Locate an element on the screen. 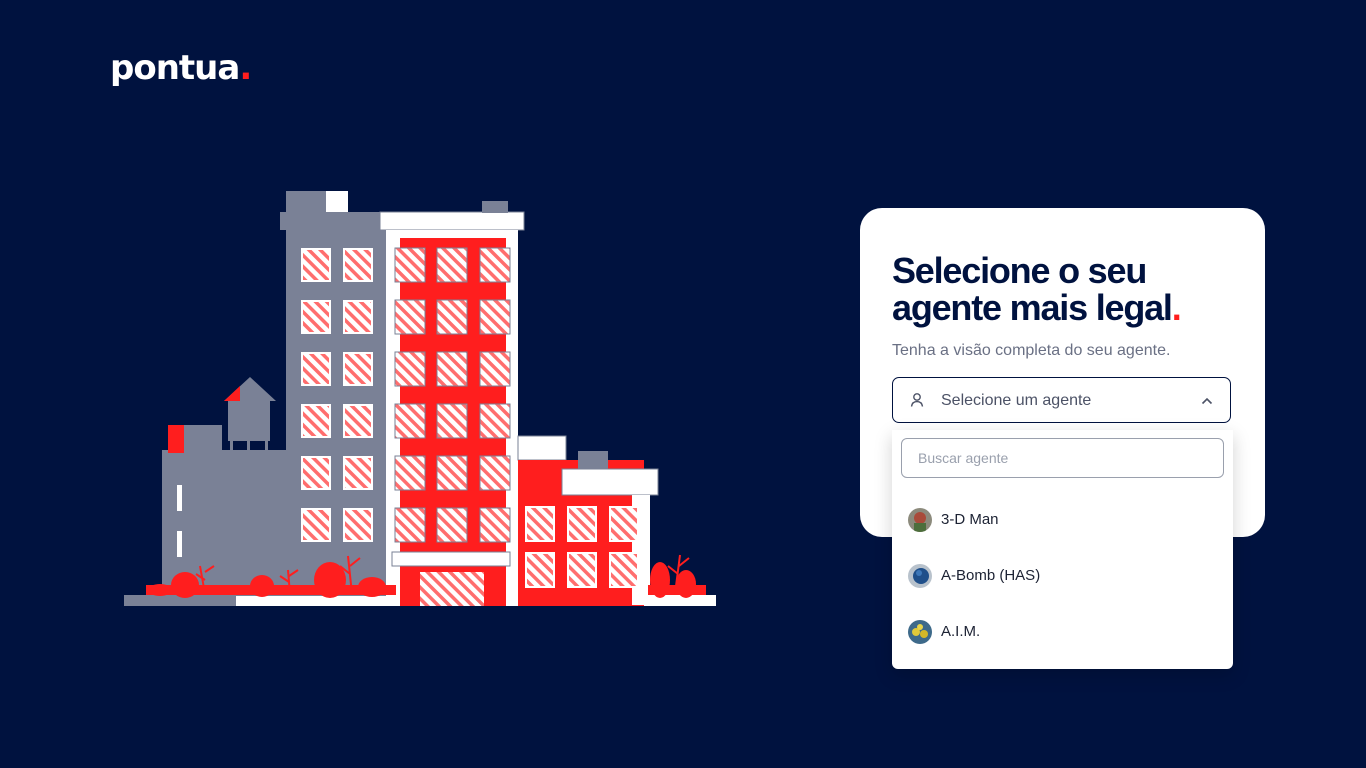  agent-dropdown: 3-D Man A-Bomb (HAS) A.I.M. is located at coordinates (1062, 549).